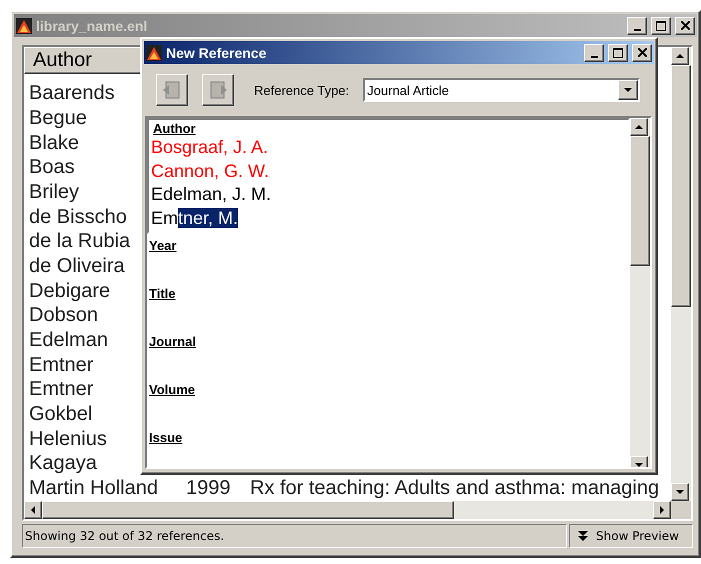  Describe the element at coordinates (388, 176) in the screenshot. I see `author-field: Author Bosgraaf, J. A. Cannon, G. W. Edelman, J. M. Emtner, M.` at that location.